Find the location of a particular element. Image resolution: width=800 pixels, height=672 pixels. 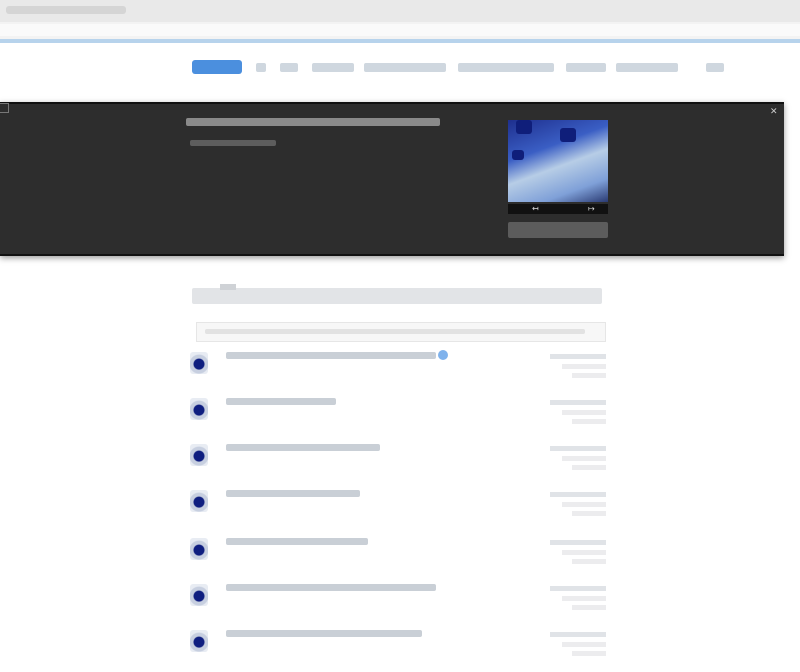

browser-chrome is located at coordinates (400, 21).